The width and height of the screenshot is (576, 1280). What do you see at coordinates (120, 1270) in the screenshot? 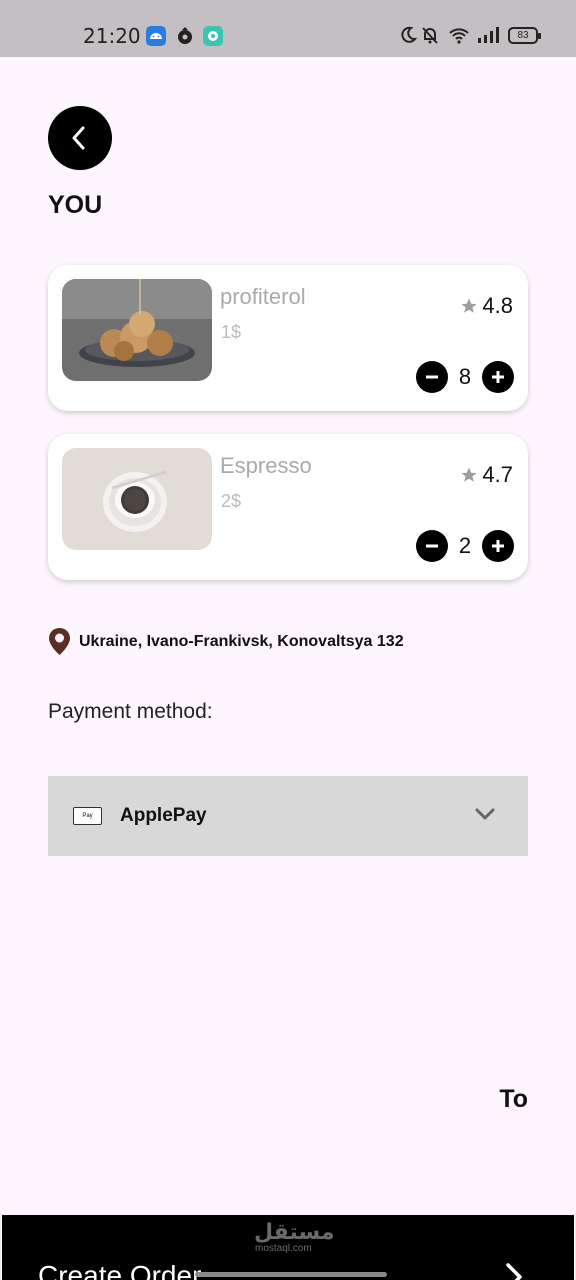
I see `create-order-label: Create Order` at bounding box center [120, 1270].